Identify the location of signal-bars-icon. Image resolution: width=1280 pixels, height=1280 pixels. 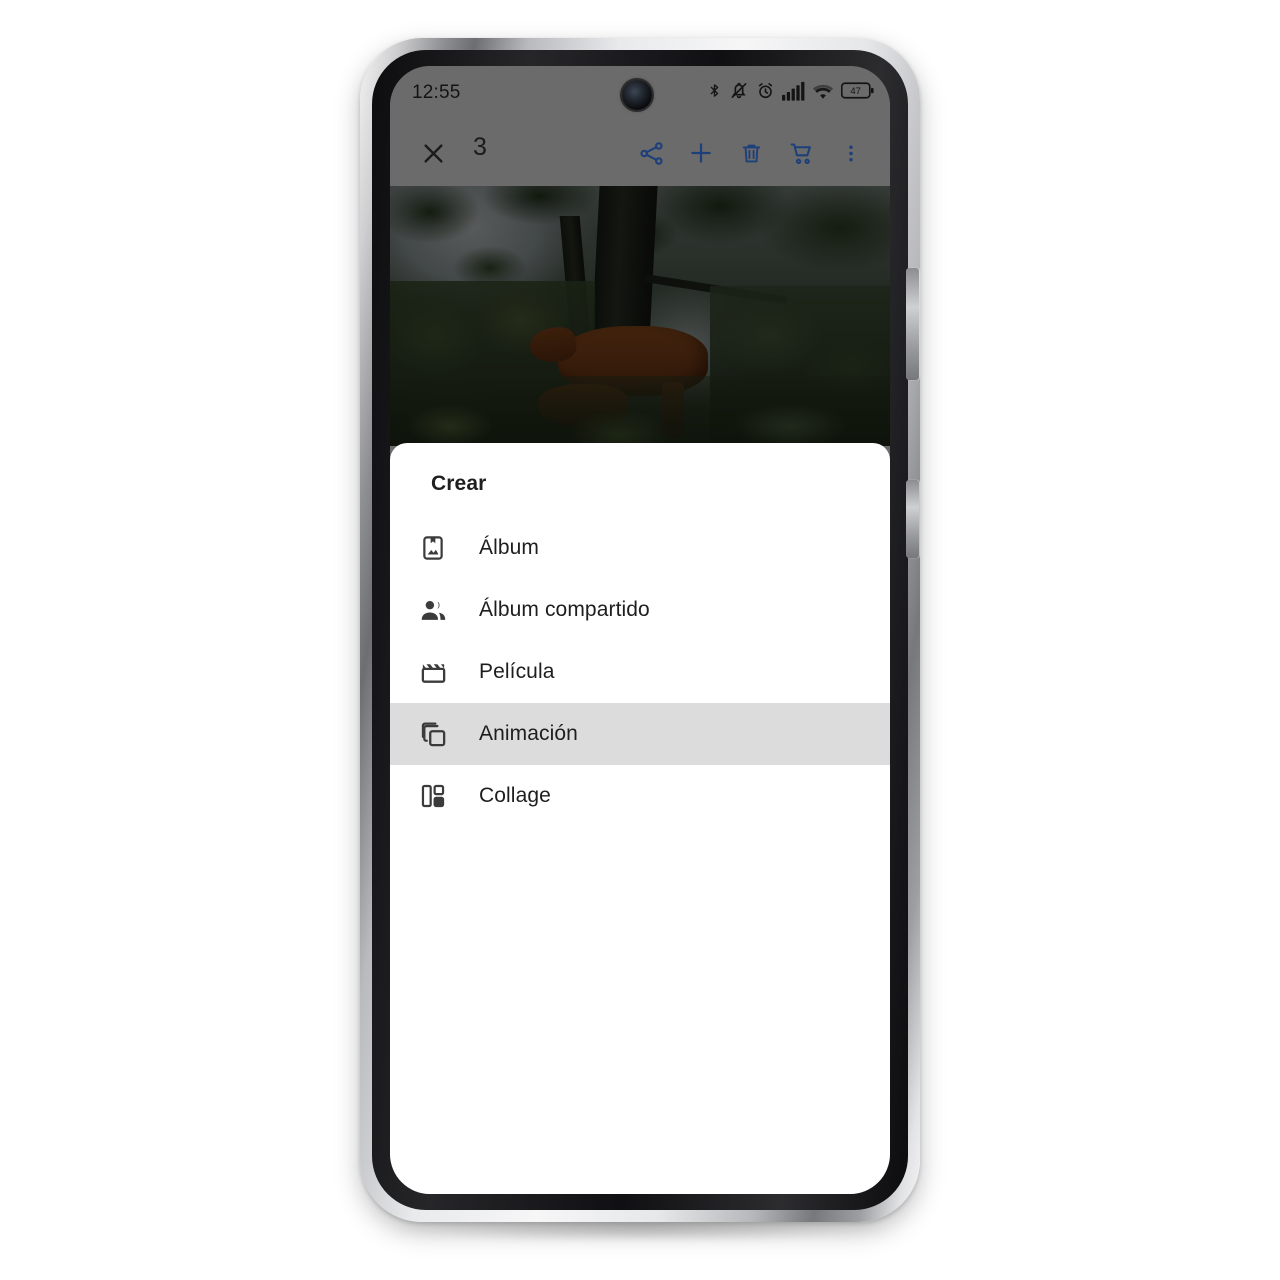
(793, 91).